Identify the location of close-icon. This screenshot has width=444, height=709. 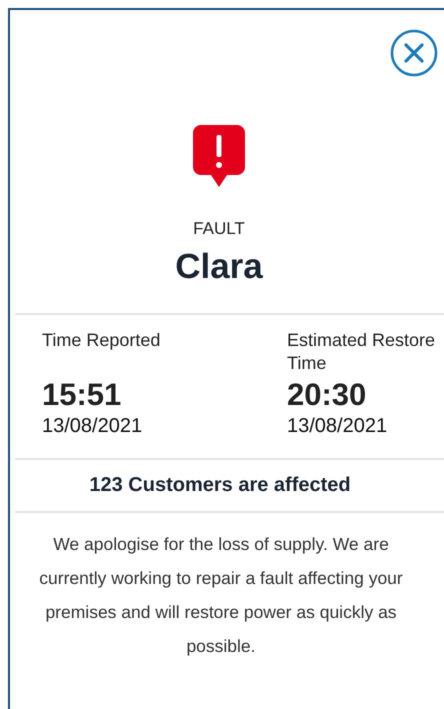
(414, 53).